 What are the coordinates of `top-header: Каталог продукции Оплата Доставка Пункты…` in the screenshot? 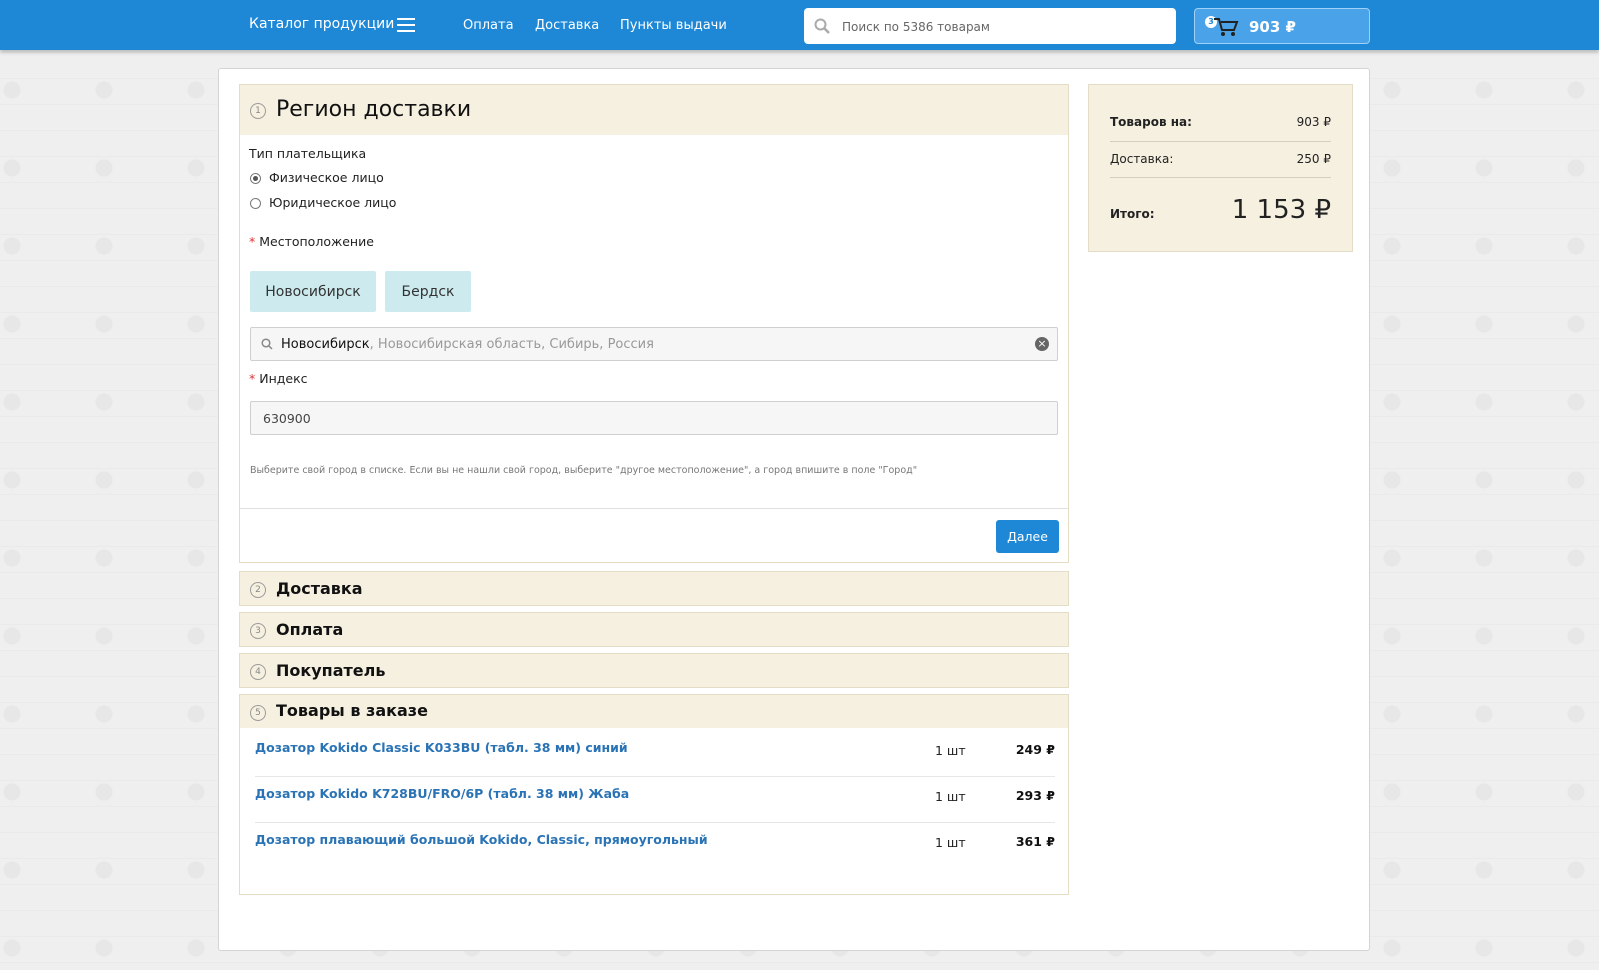 It's located at (799, 25).